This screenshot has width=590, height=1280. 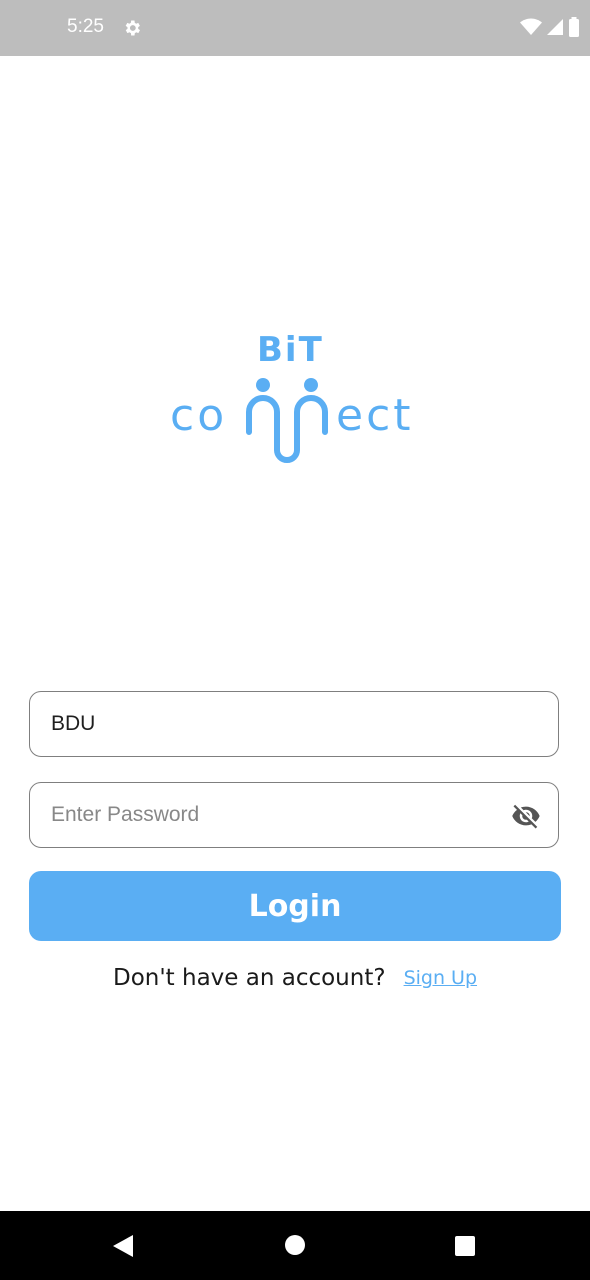 What do you see at coordinates (574, 27) in the screenshot?
I see `battery-icon` at bounding box center [574, 27].